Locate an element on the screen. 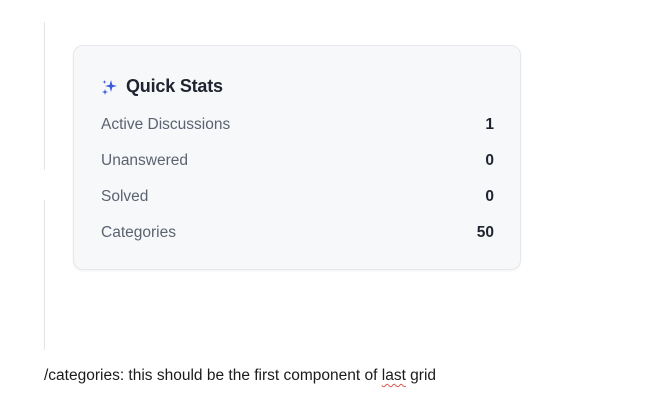 The height and width of the screenshot is (402, 651). sparkle-icon is located at coordinates (110, 87).